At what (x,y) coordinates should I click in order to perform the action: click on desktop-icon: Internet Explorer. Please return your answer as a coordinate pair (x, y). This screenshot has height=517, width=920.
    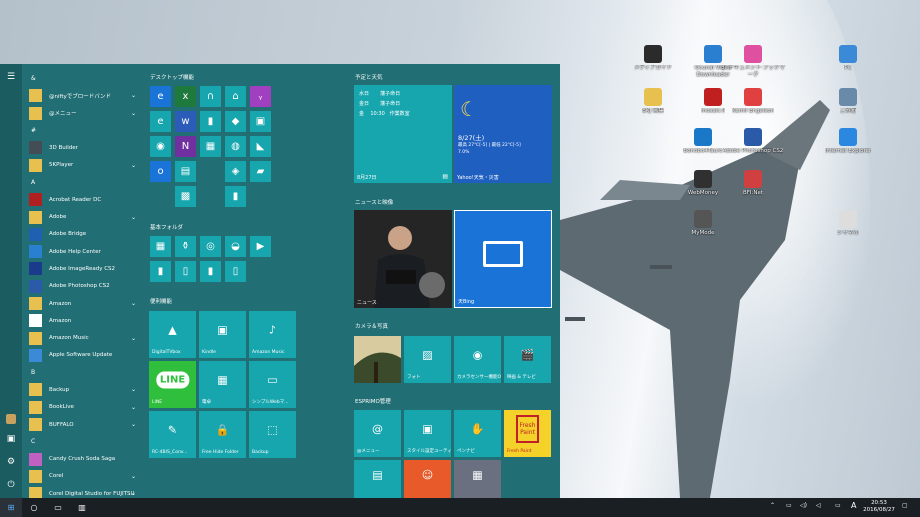
    Looking at the image, I should click on (848, 148).